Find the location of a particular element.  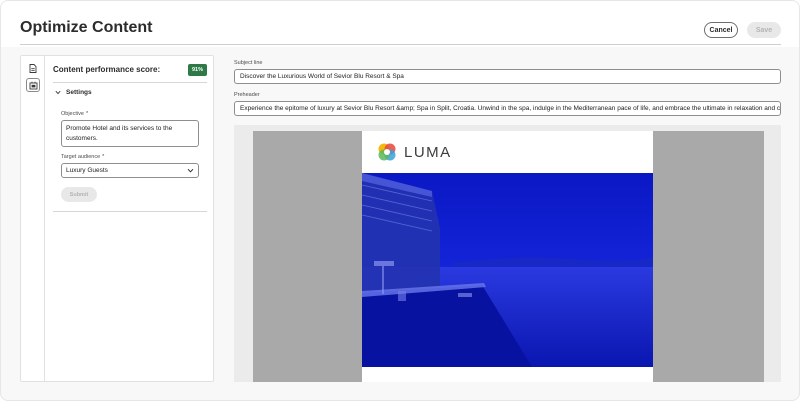

luma-logo-icon is located at coordinates (387, 152).